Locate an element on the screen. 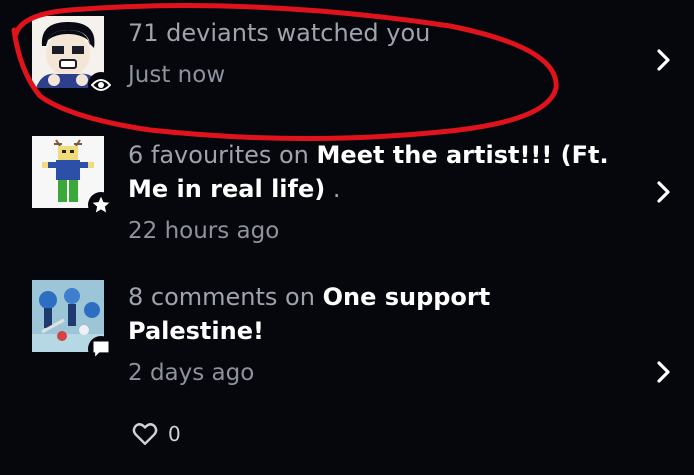 This screenshot has height=475, width=694. like-button: 0 is located at coordinates (156, 434).